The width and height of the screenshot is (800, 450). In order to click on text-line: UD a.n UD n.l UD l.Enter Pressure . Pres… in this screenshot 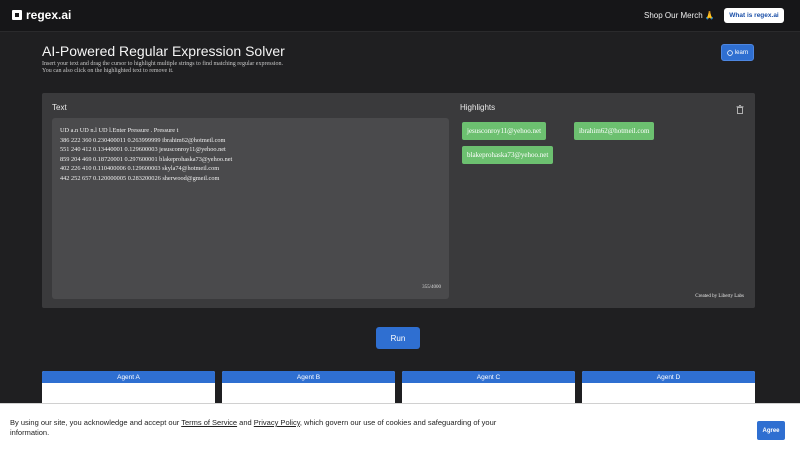, I will do `click(119, 130)`.